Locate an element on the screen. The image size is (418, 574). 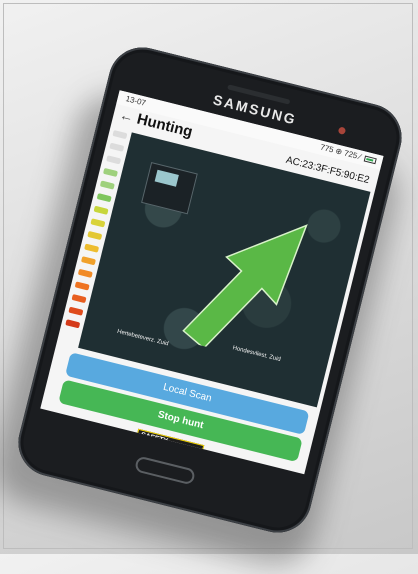
battery-icon is located at coordinates (370, 160).